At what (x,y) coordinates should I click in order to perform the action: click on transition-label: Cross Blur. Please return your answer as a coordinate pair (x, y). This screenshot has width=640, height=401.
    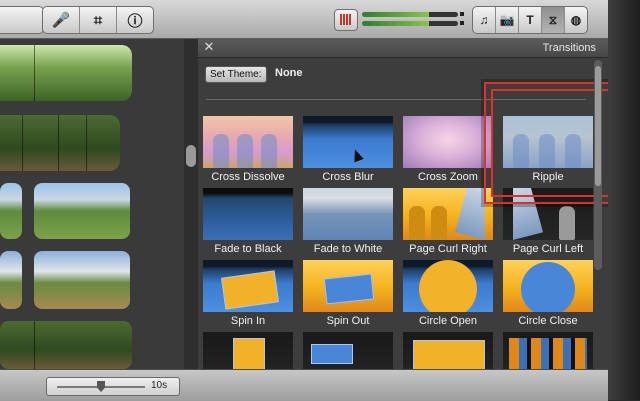
    Looking at the image, I should click on (348, 177).